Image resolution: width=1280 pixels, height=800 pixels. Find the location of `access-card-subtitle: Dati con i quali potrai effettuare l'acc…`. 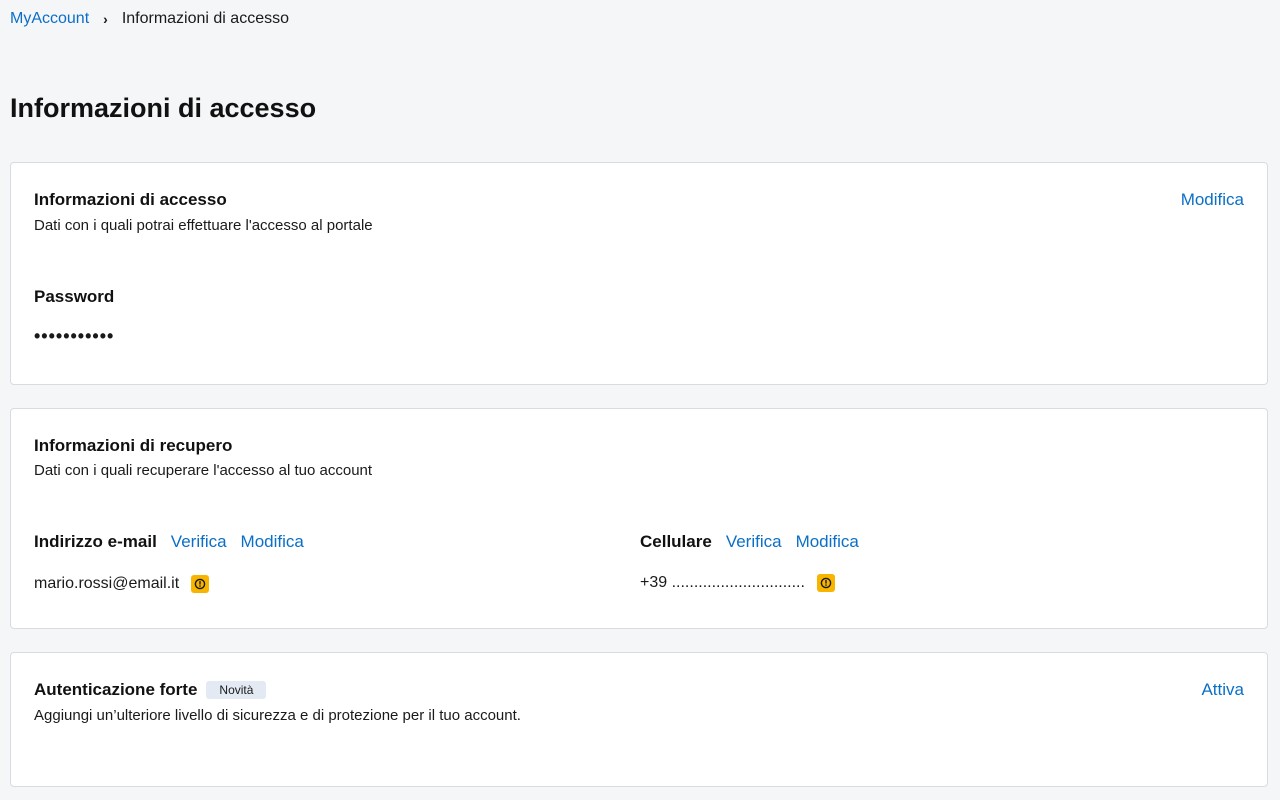

access-card-subtitle: Dati con i quali potrai effettuare l'acc… is located at coordinates (203, 225).